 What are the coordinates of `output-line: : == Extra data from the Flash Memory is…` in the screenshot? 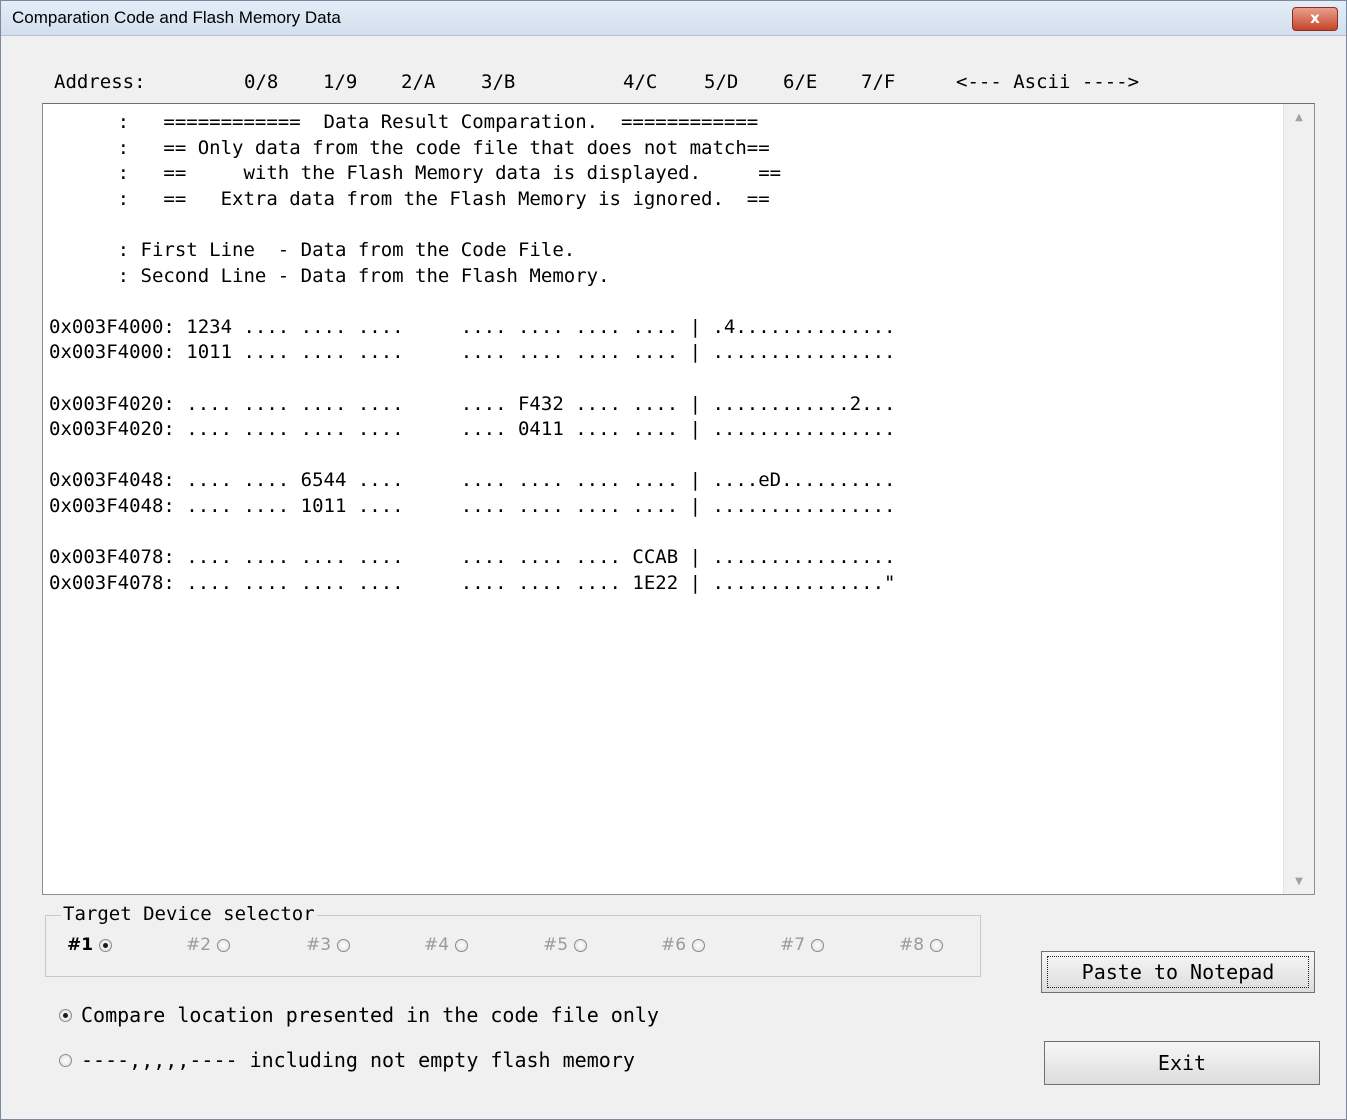 It's located at (409, 198).